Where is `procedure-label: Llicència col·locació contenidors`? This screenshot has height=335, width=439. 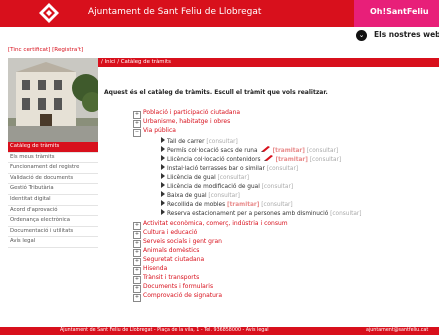
procedure-label: Llicència col·locació contenidors is located at coordinates (214, 160).